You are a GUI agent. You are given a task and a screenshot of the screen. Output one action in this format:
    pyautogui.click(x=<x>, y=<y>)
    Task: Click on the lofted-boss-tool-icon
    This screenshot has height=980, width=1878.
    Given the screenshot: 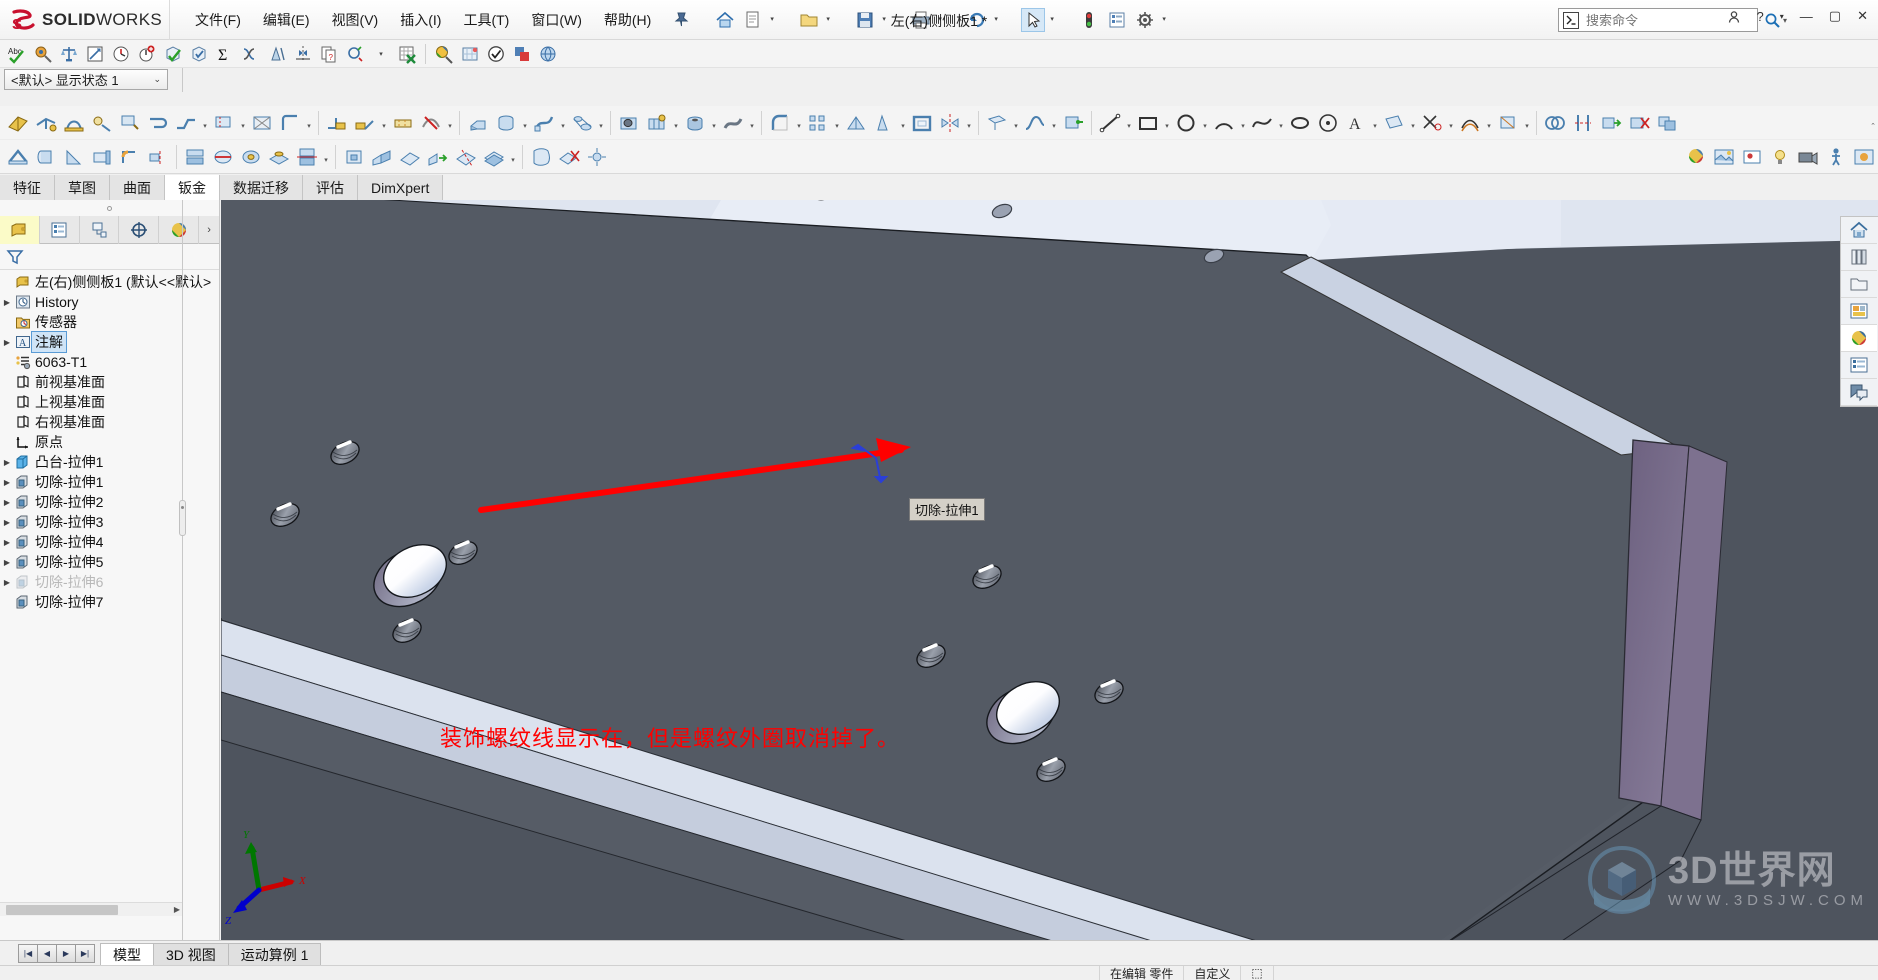 What is the action you would take?
    pyautogui.click(x=582, y=123)
    